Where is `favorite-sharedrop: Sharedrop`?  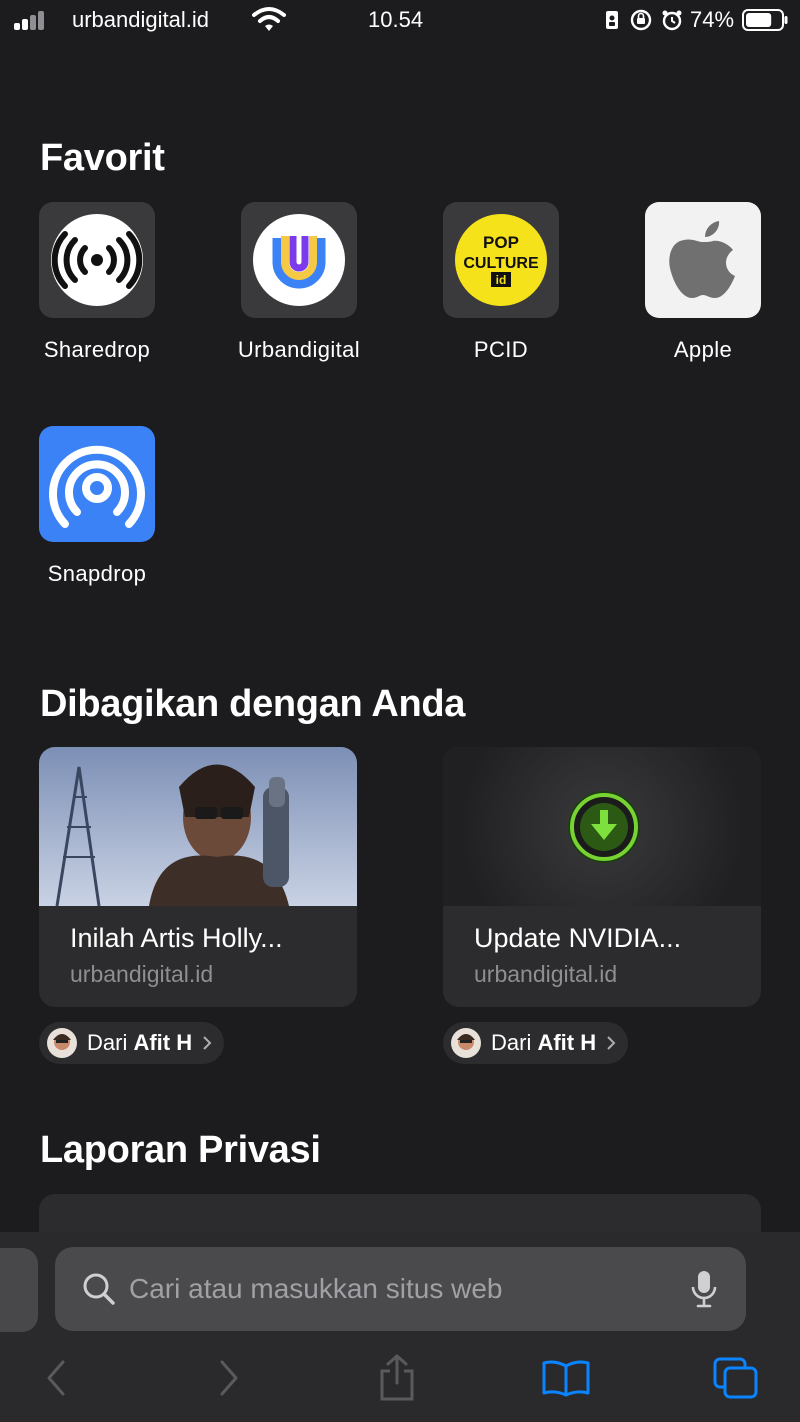 favorite-sharedrop: Sharedrop is located at coordinates (97, 282).